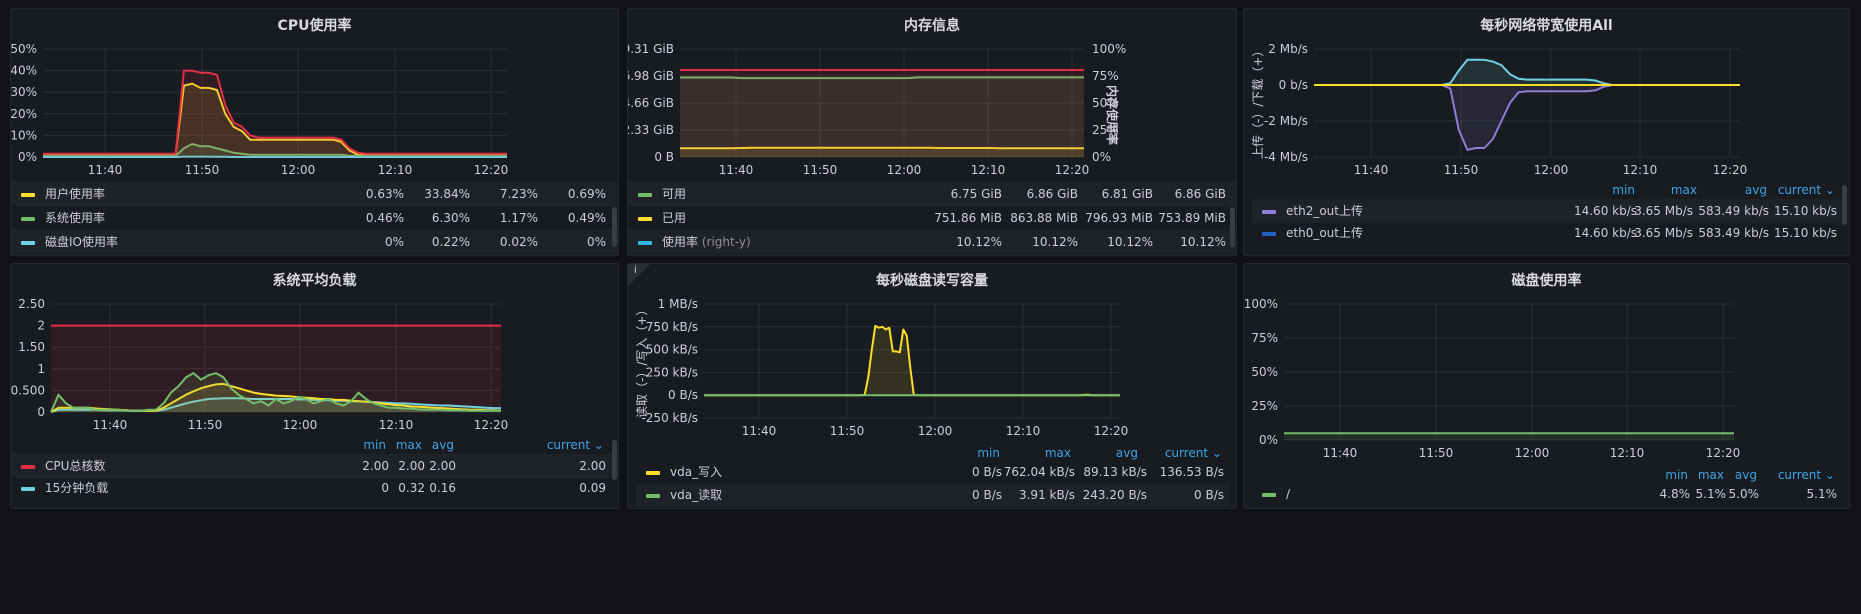  I want to click on series-name-text: 已用, so click(674, 218).